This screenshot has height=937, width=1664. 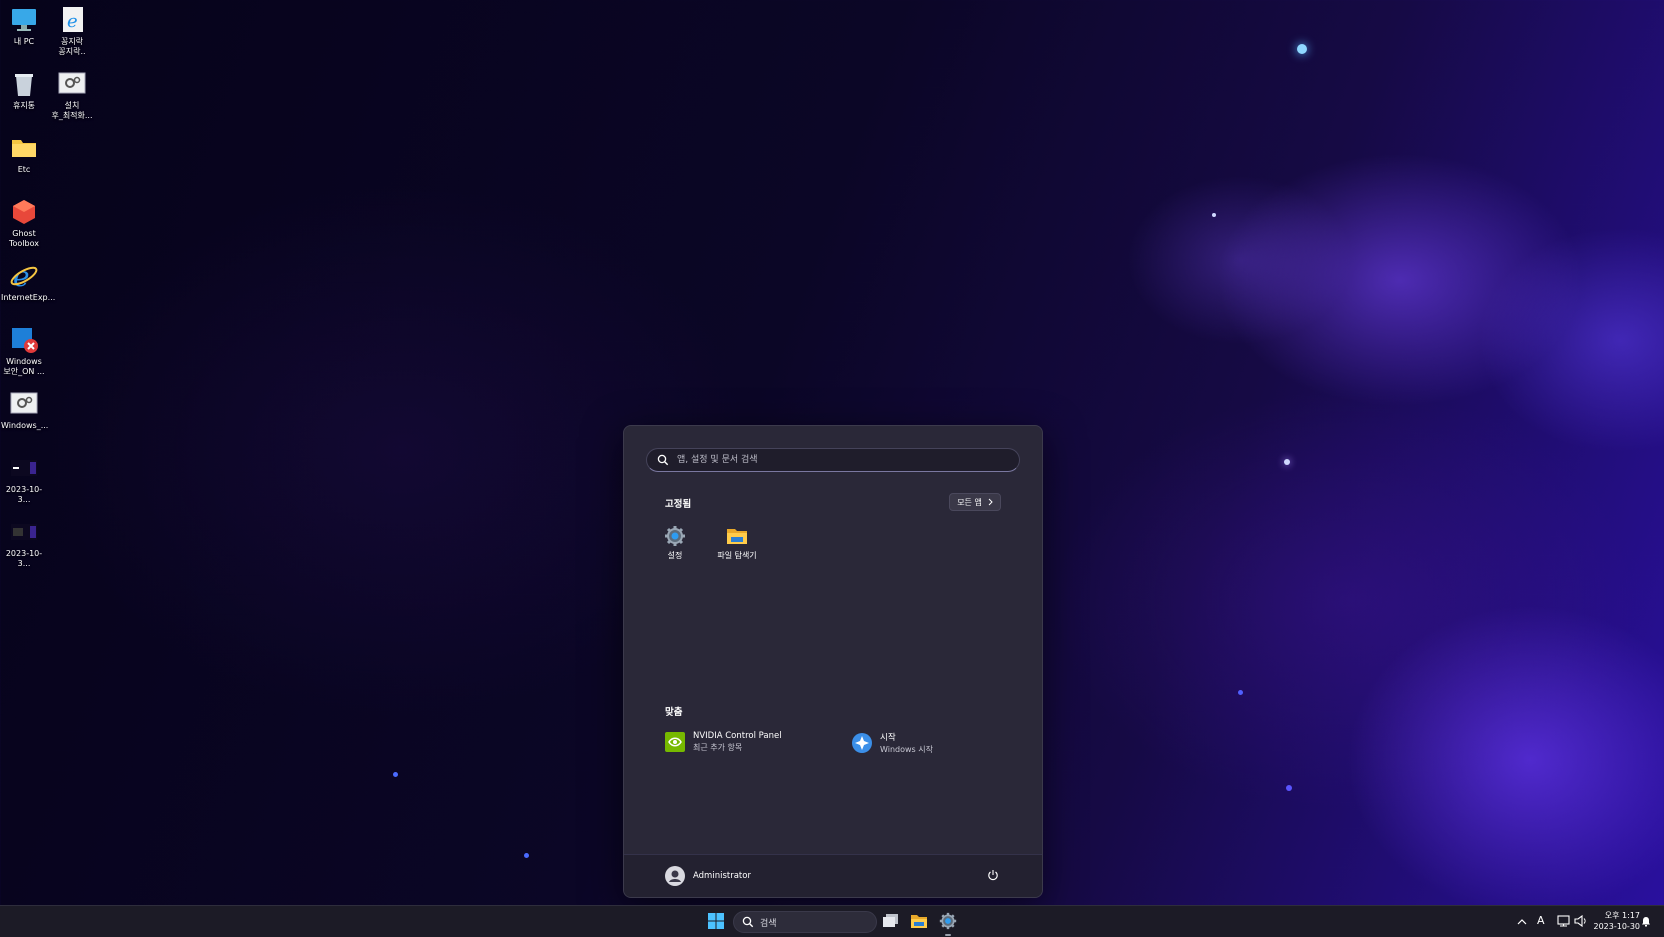 What do you see at coordinates (675, 876) in the screenshot?
I see `avatar` at bounding box center [675, 876].